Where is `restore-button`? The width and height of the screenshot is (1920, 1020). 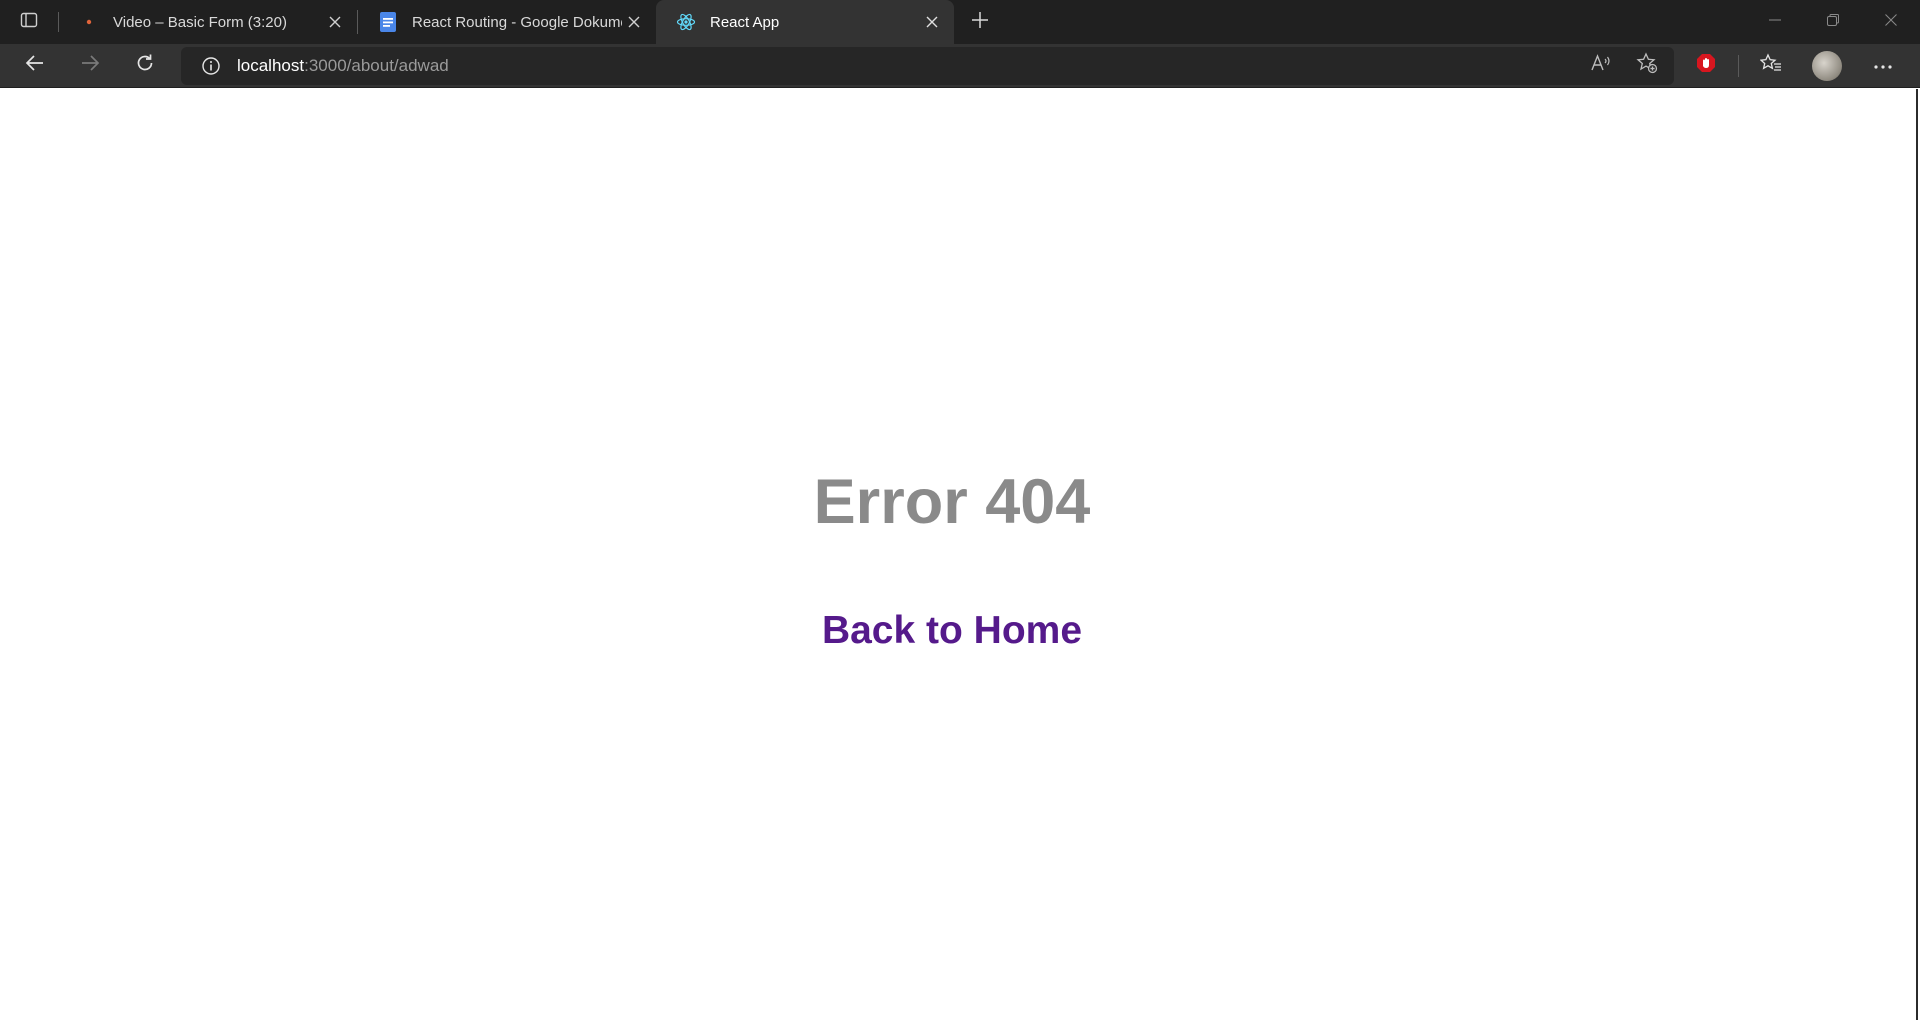
restore-button is located at coordinates (1833, 22).